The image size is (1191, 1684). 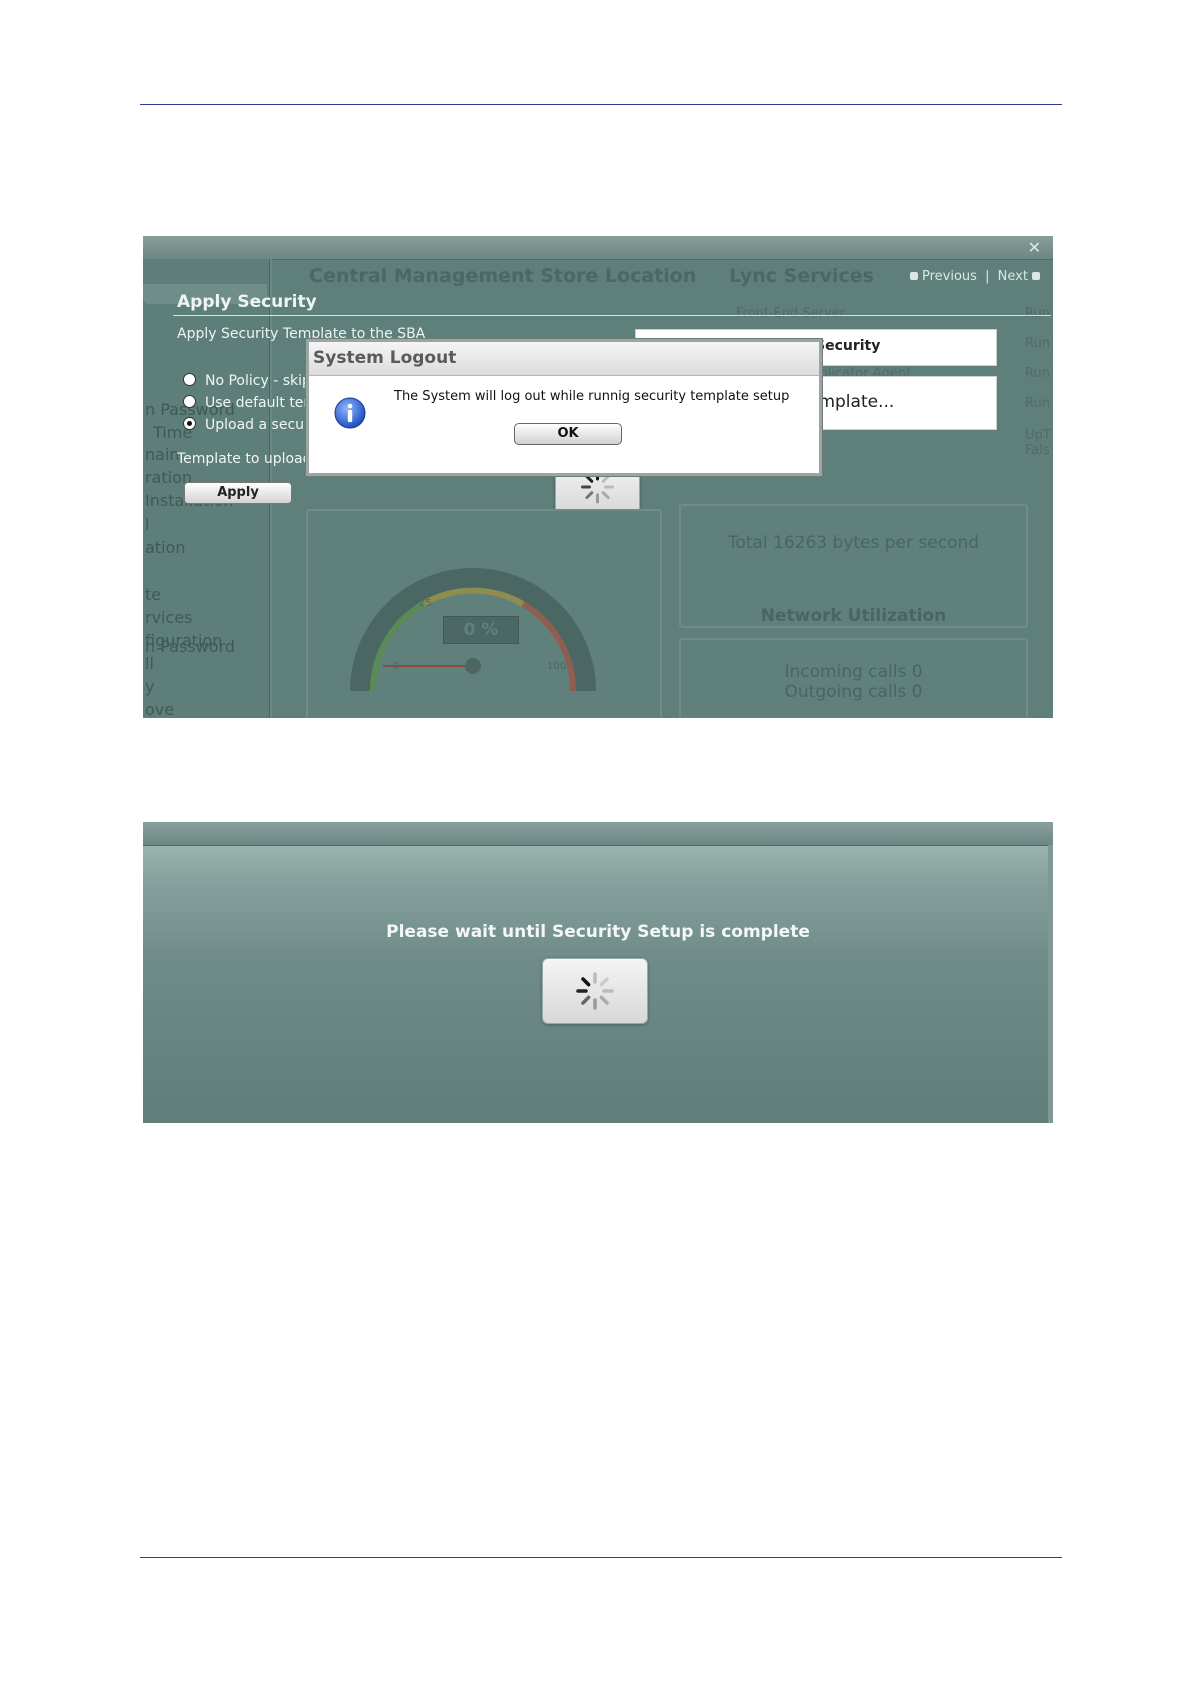 I want to click on lync-heading: Lync Services, so click(x=801, y=276).